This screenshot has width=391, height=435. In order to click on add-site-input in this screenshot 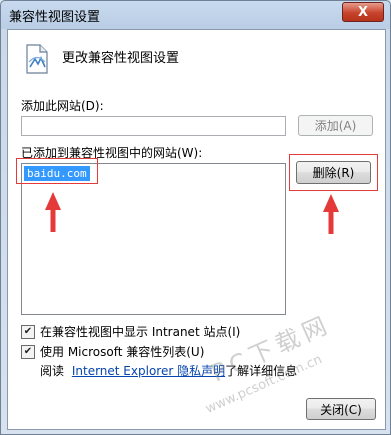, I will do `click(153, 126)`.